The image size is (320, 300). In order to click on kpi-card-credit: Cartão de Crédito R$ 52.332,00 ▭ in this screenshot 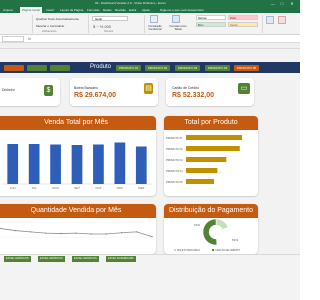, I will do `click(210, 92)`.